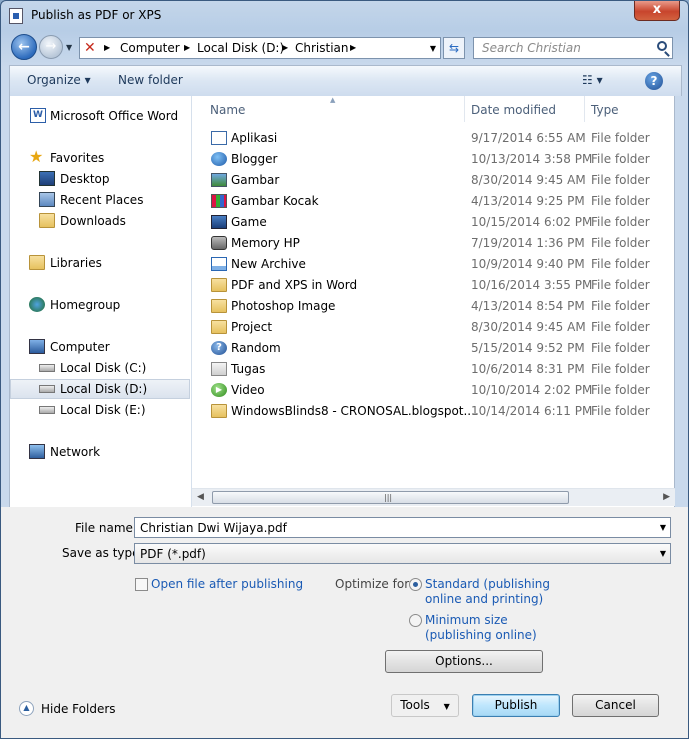  I want to click on forward-button: →, so click(51, 47).